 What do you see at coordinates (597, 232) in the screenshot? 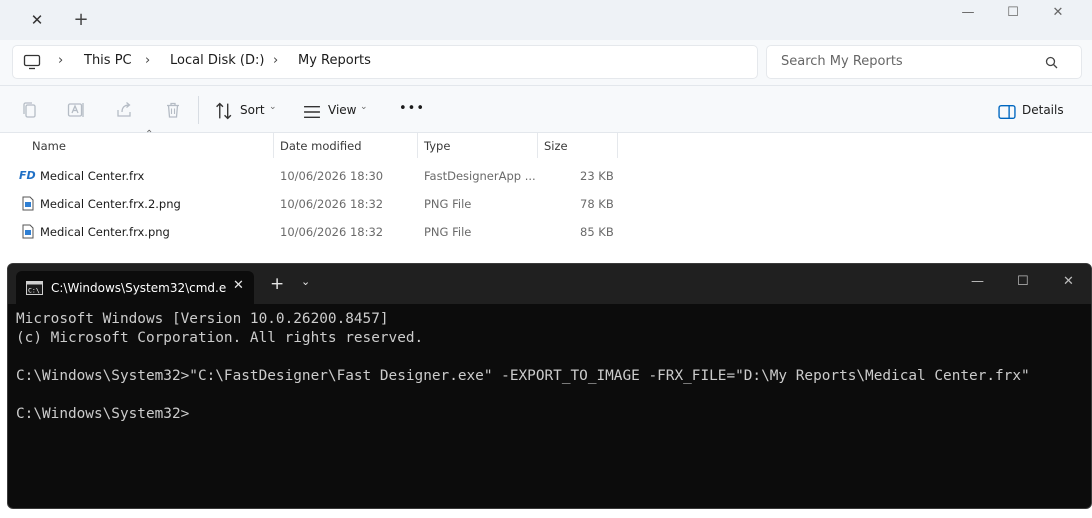
I see `file-size: 85 KB` at bounding box center [597, 232].